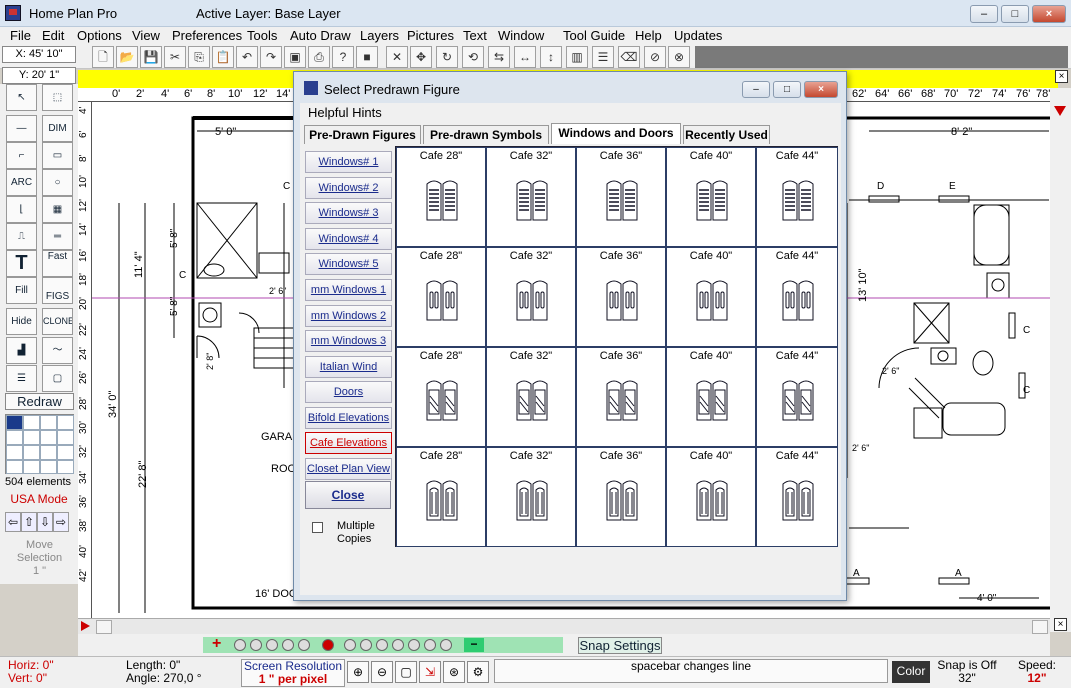 The height and width of the screenshot is (688, 1071). Describe the element at coordinates (616, 133) in the screenshot. I see `tab-windows-and-doors: Windows and Doors` at that location.